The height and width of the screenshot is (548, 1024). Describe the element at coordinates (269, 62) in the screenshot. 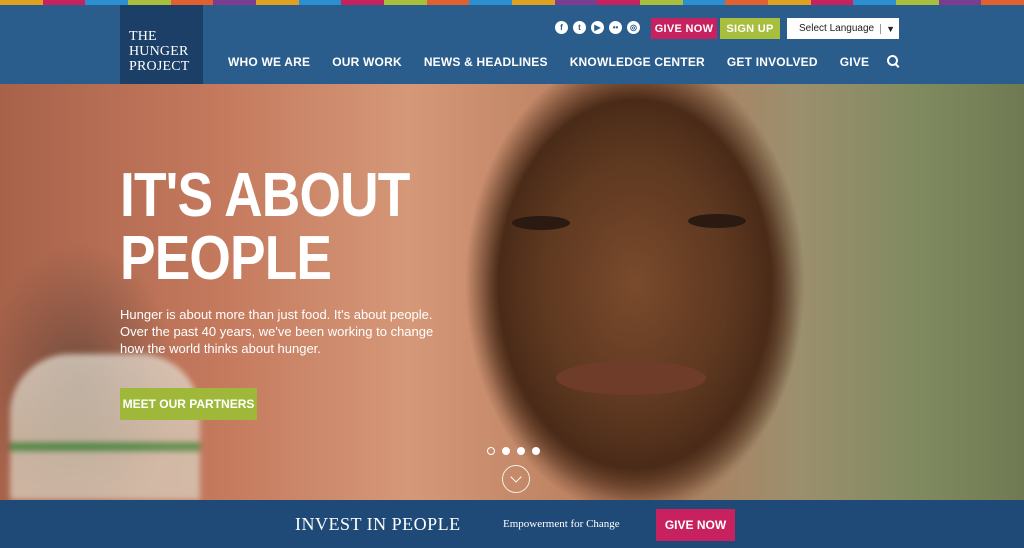

I see `nav-item-who-we-are: WHO WE ARE` at that location.